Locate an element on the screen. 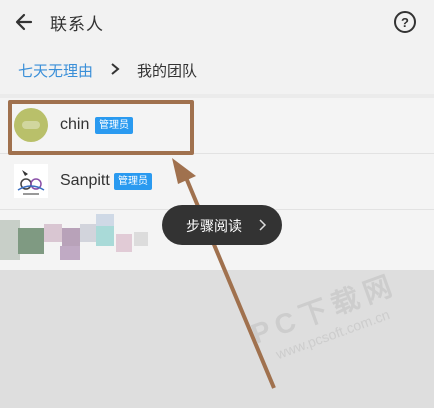  member-name: Sanpitt is located at coordinates (85, 180).